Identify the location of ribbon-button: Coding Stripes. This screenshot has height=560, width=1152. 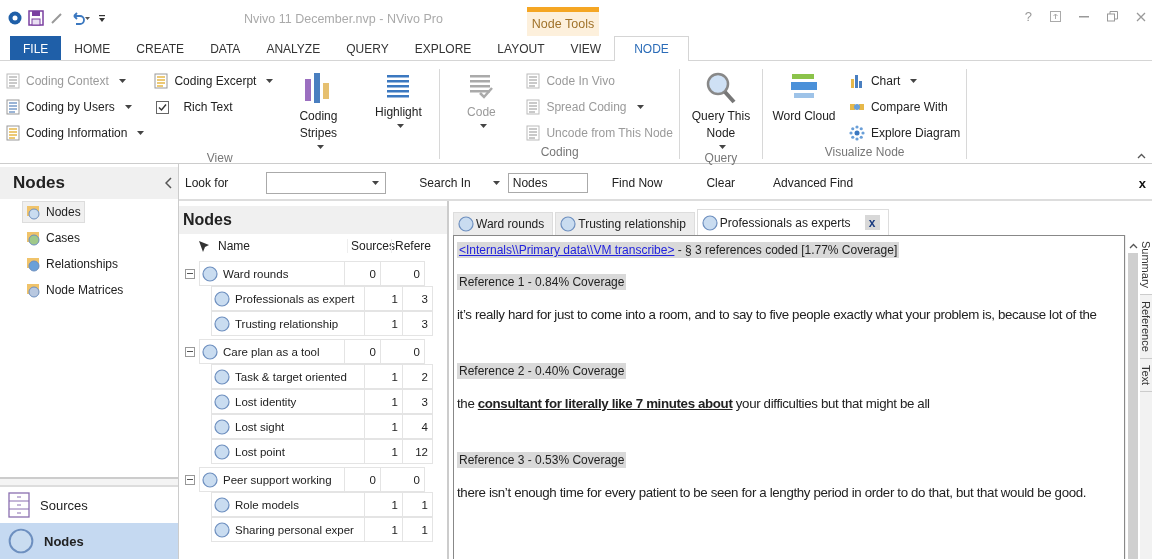
(318, 110).